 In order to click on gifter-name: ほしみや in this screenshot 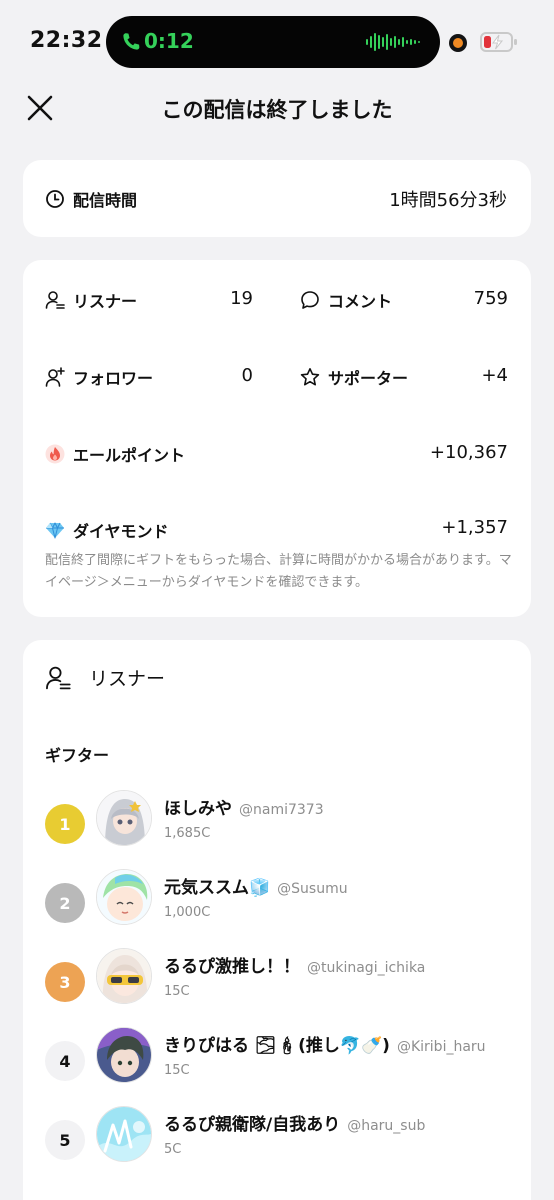, I will do `click(198, 809)`.